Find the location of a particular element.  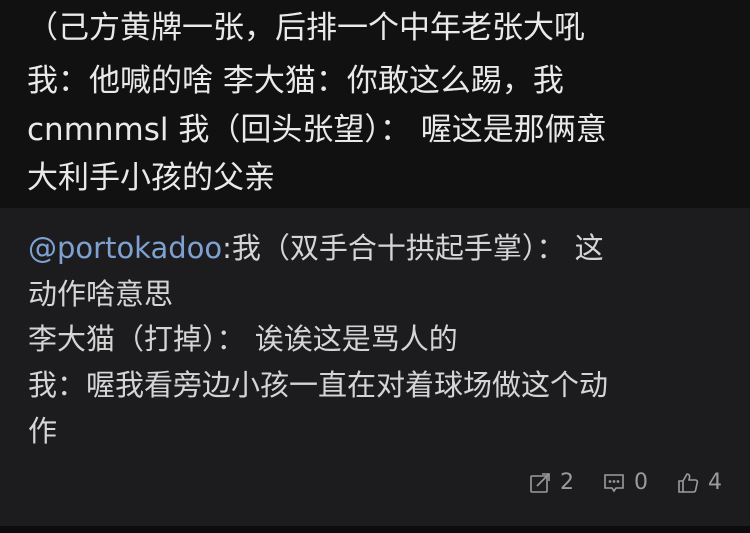

comment-line-1: @portokadoo:我（双手合十拱起手掌）： 这 is located at coordinates (316, 248).